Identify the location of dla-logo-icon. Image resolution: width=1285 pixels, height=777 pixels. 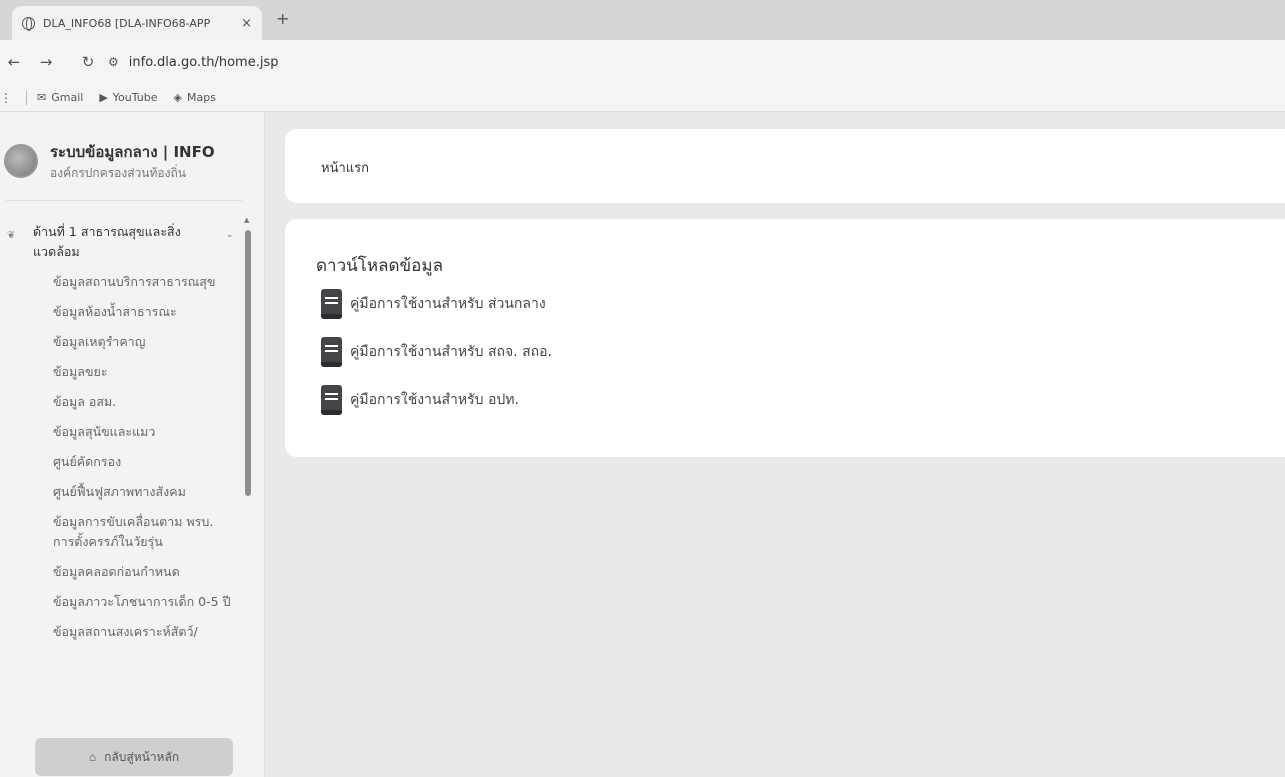
(21, 161).